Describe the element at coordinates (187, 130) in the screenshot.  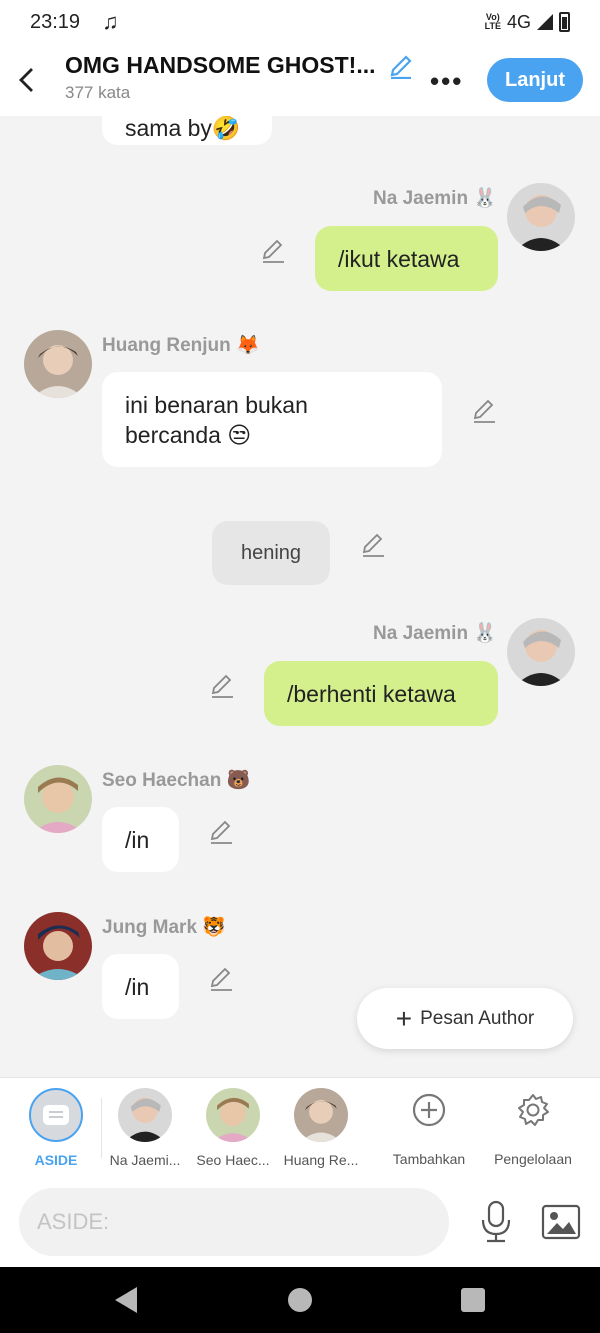
I see `message-bubble: sama by🤣` at that location.